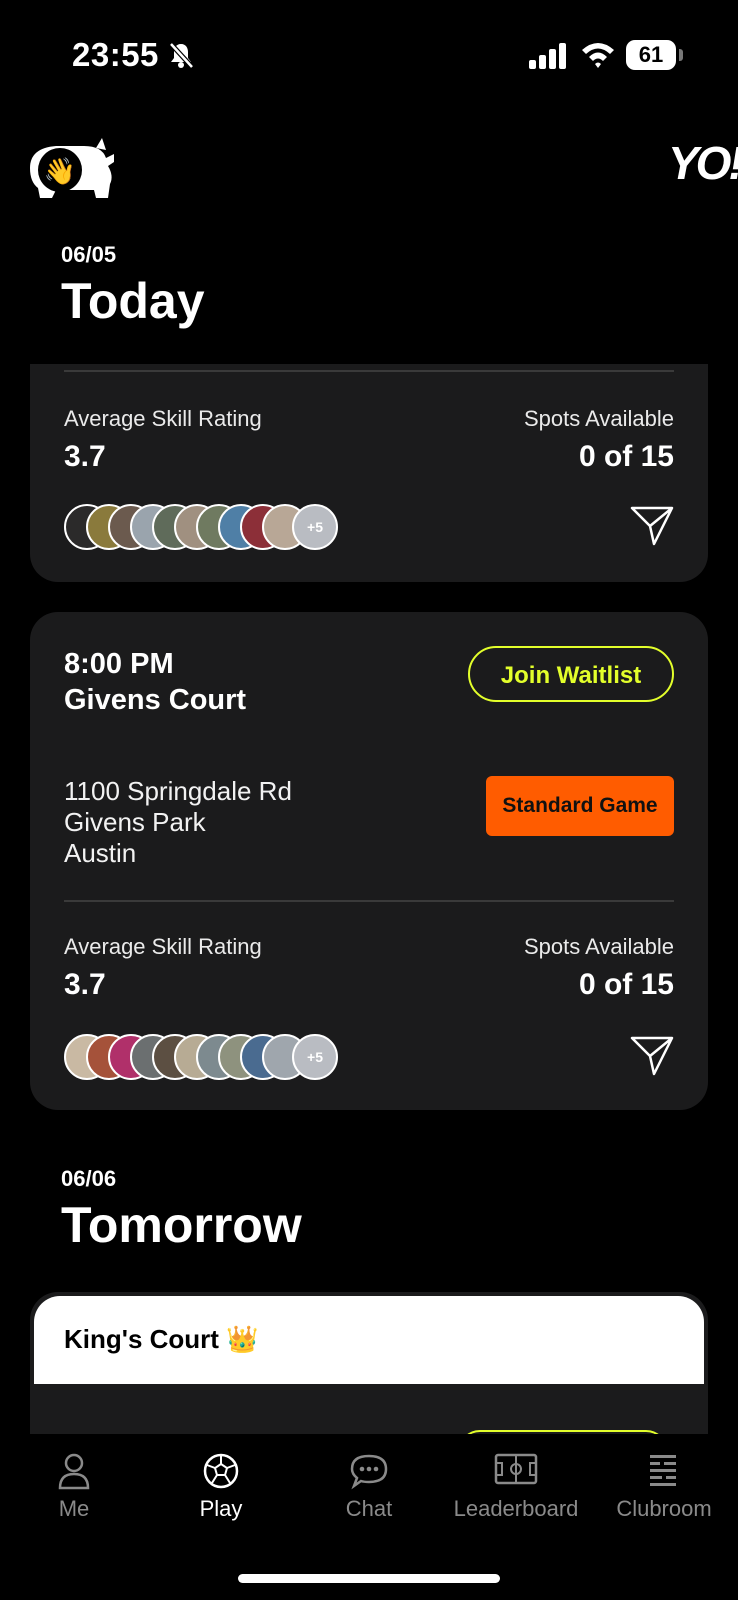 Image resolution: width=738 pixels, height=1600 pixels. Describe the element at coordinates (74, 1471) in the screenshot. I see `person-icon` at that location.